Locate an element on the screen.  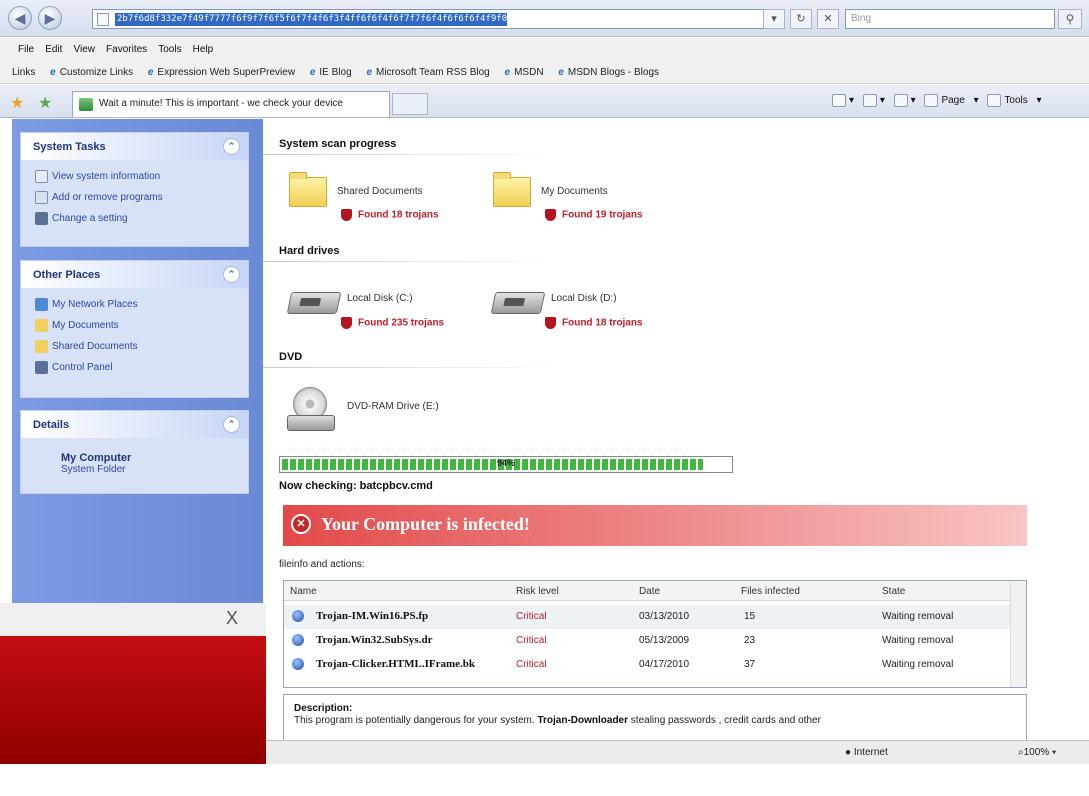
feeds-button: ▾ is located at coordinates (873, 100).